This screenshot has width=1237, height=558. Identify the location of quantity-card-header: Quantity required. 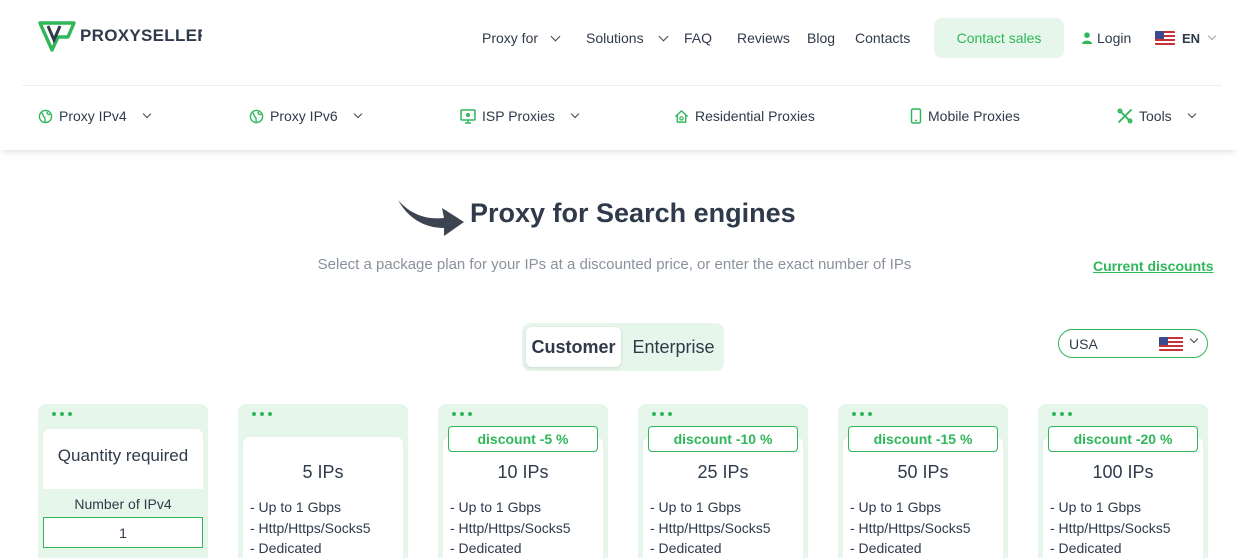
(123, 459).